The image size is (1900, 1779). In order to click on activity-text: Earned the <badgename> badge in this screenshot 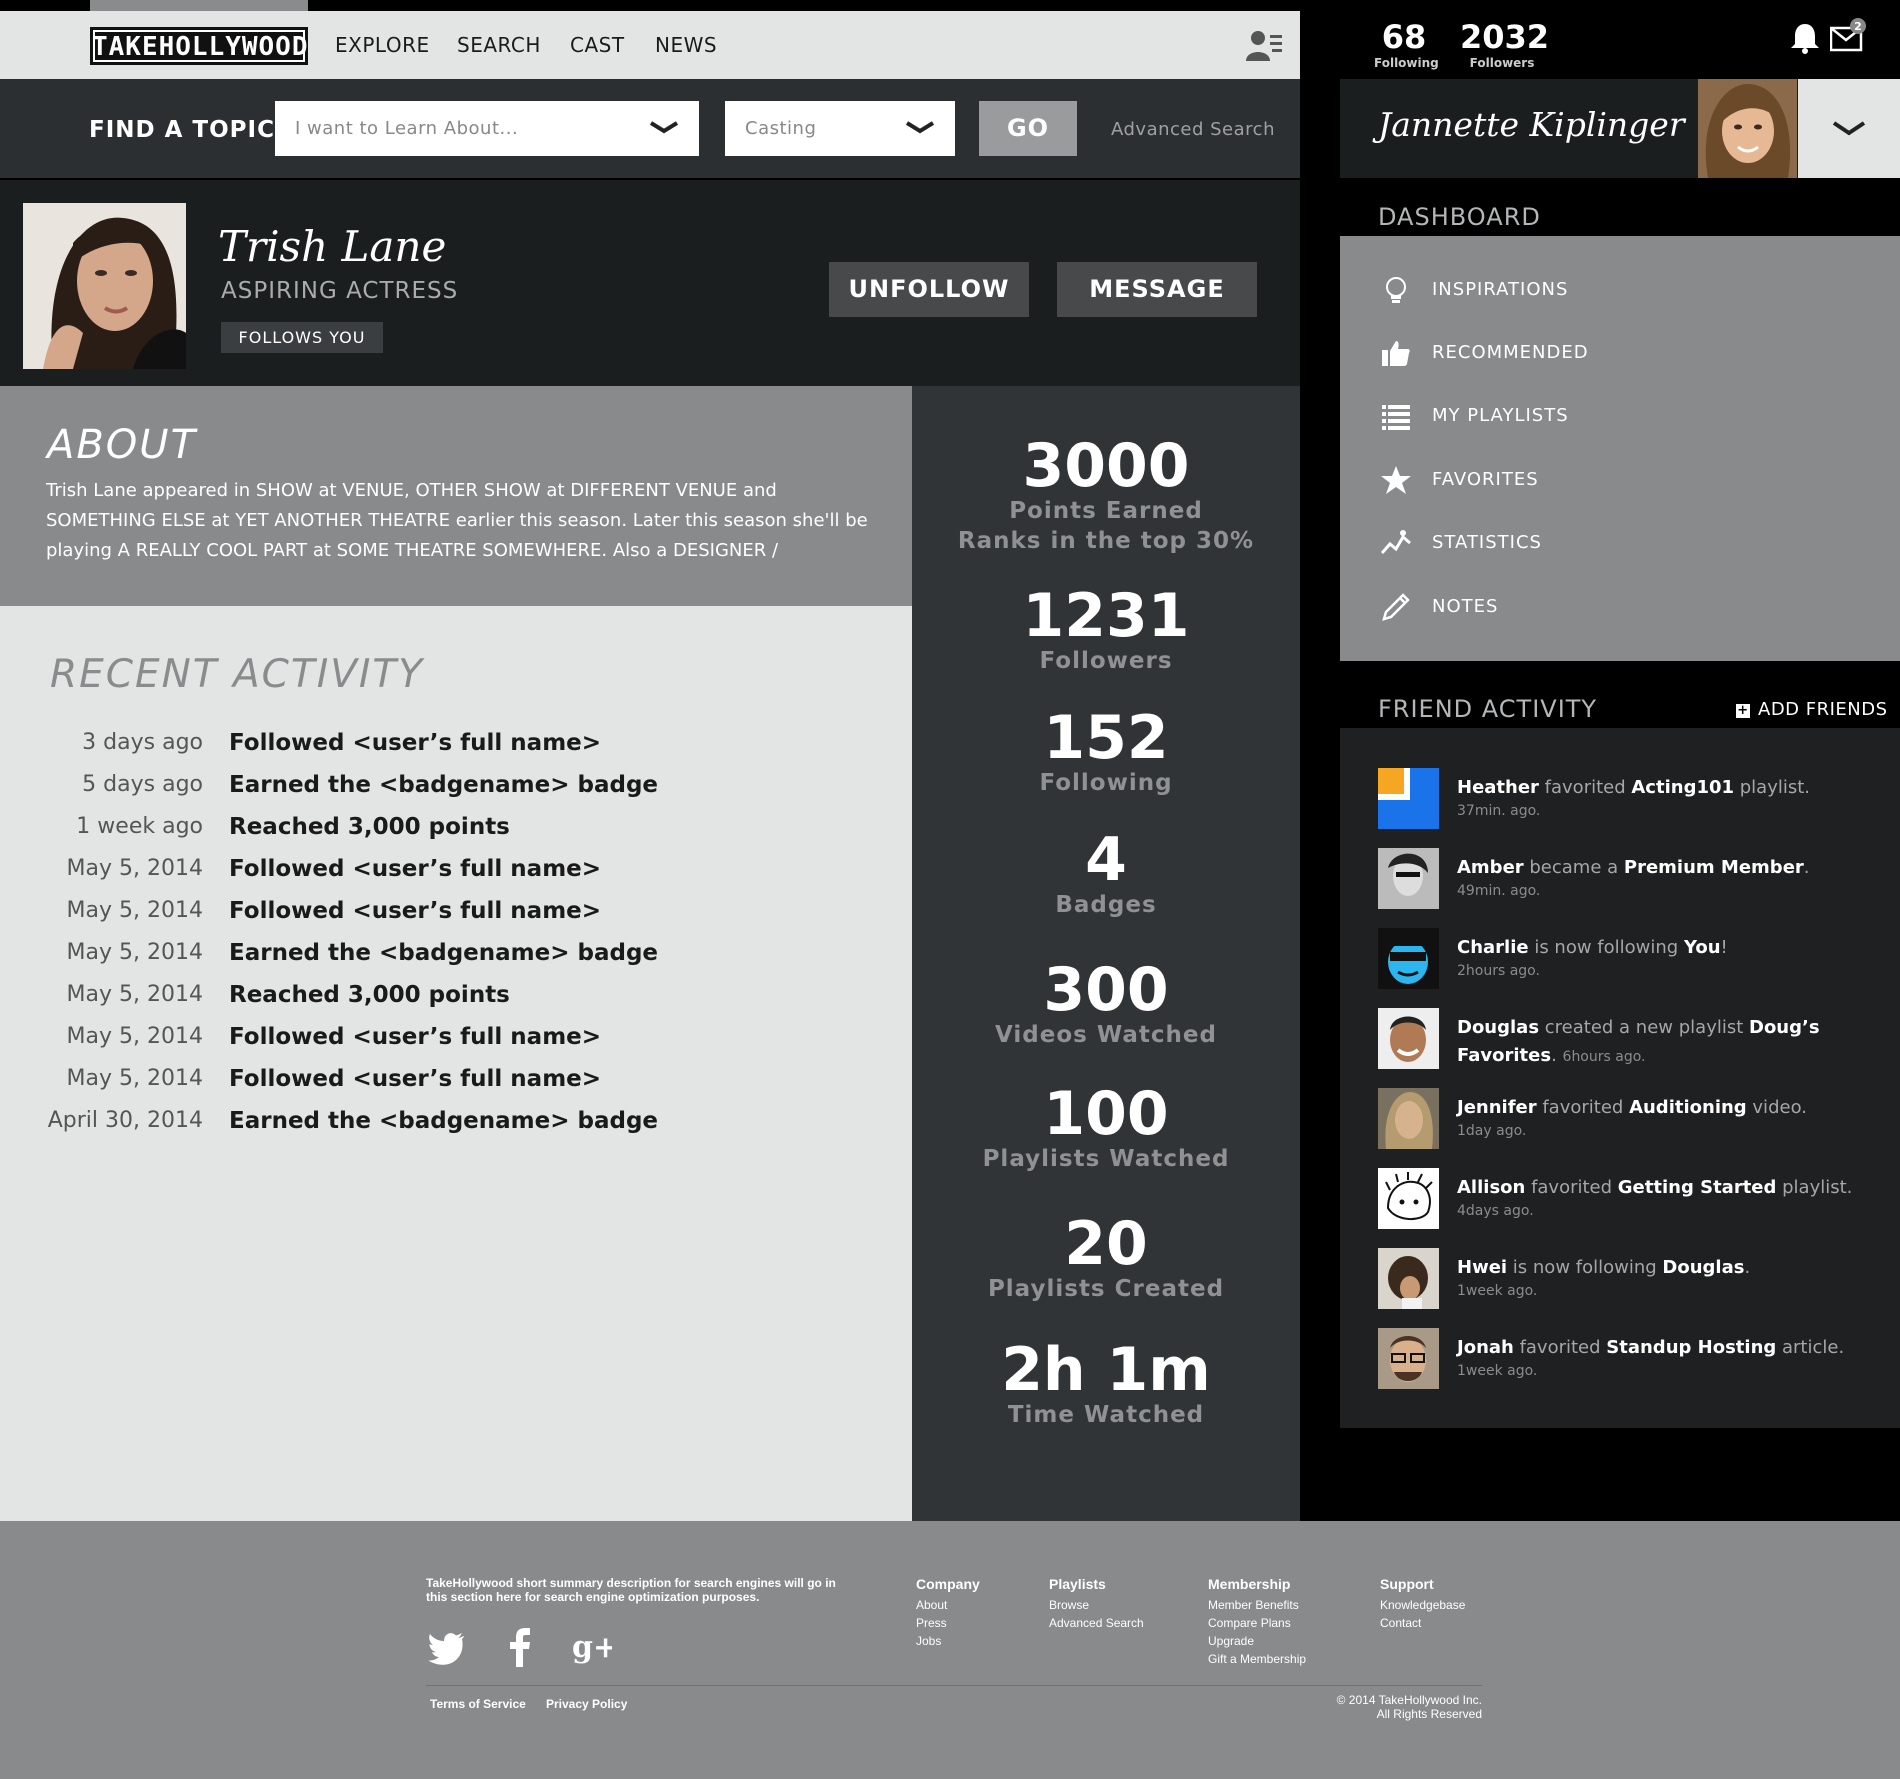, I will do `click(444, 953)`.